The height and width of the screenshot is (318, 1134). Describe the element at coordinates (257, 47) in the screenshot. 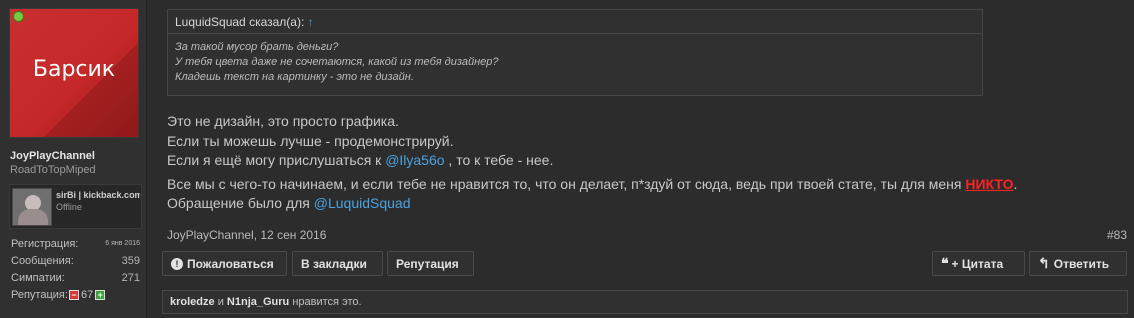

I see `quote-line: За такой мусор брать деньги?` at that location.